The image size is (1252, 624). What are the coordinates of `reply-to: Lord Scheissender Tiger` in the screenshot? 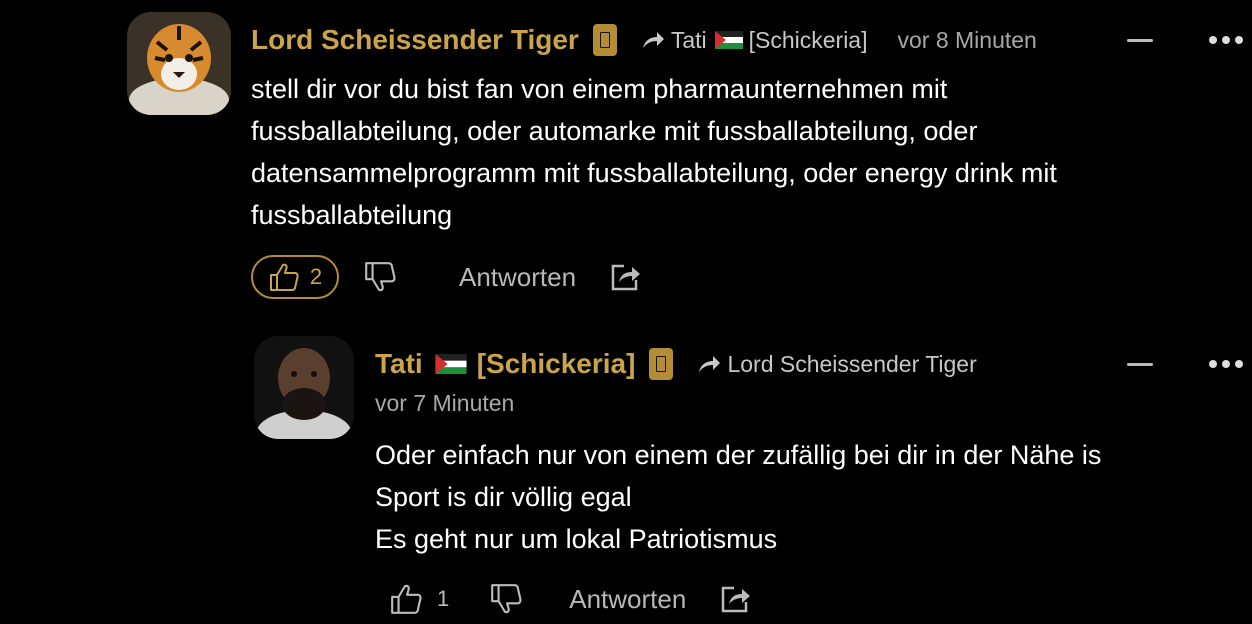 It's located at (837, 364).